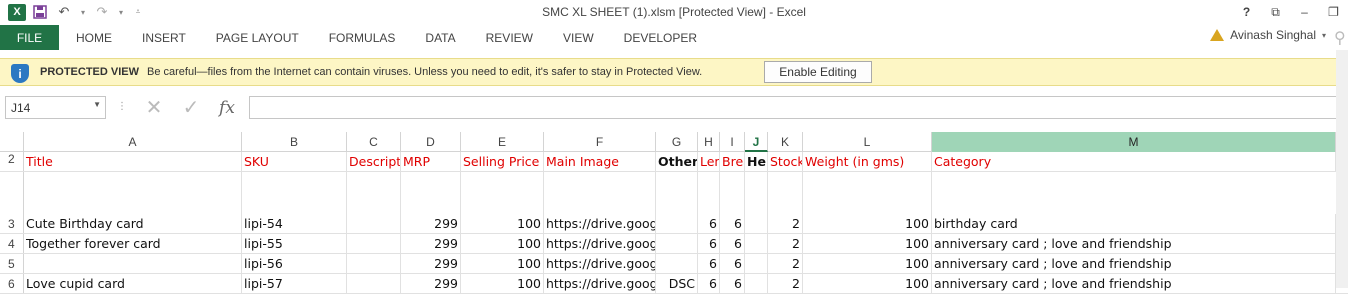  I want to click on column-header-k: K, so click(785, 142).